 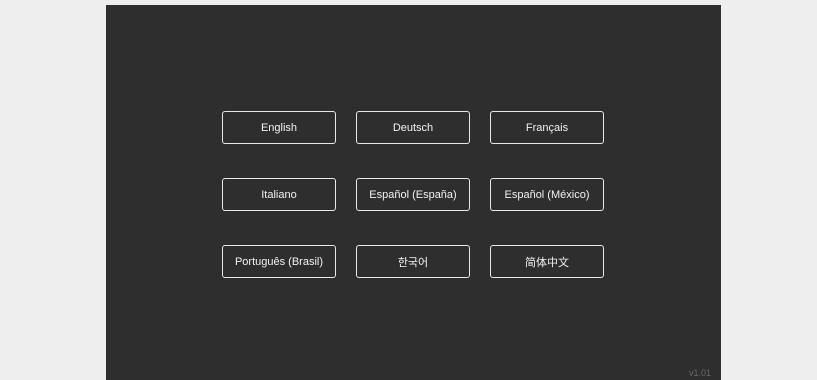 What do you see at coordinates (279, 261) in the screenshot?
I see `language-button-portugues-brasil: Português (Brasil)` at bounding box center [279, 261].